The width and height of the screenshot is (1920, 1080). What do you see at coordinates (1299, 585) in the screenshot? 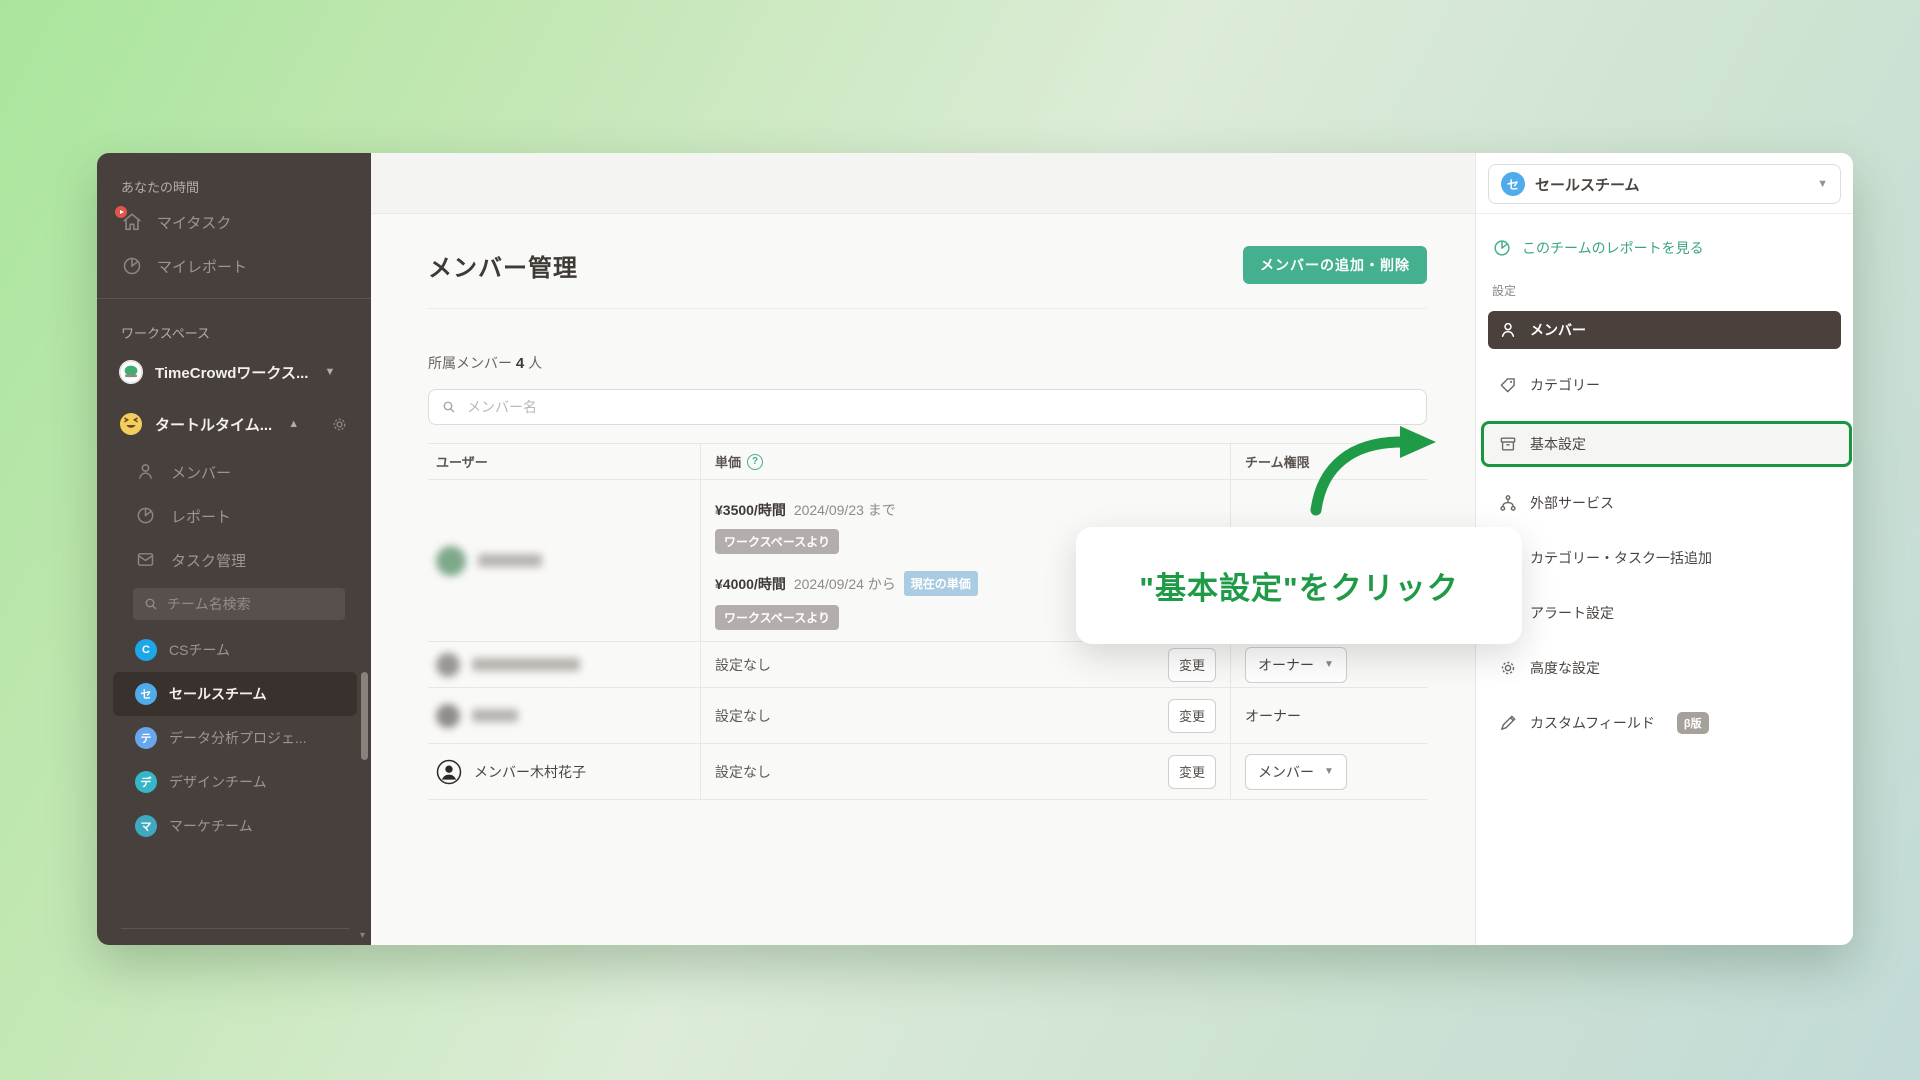
I see `tutorial-tooltip: "基本設定"をクリック` at bounding box center [1299, 585].